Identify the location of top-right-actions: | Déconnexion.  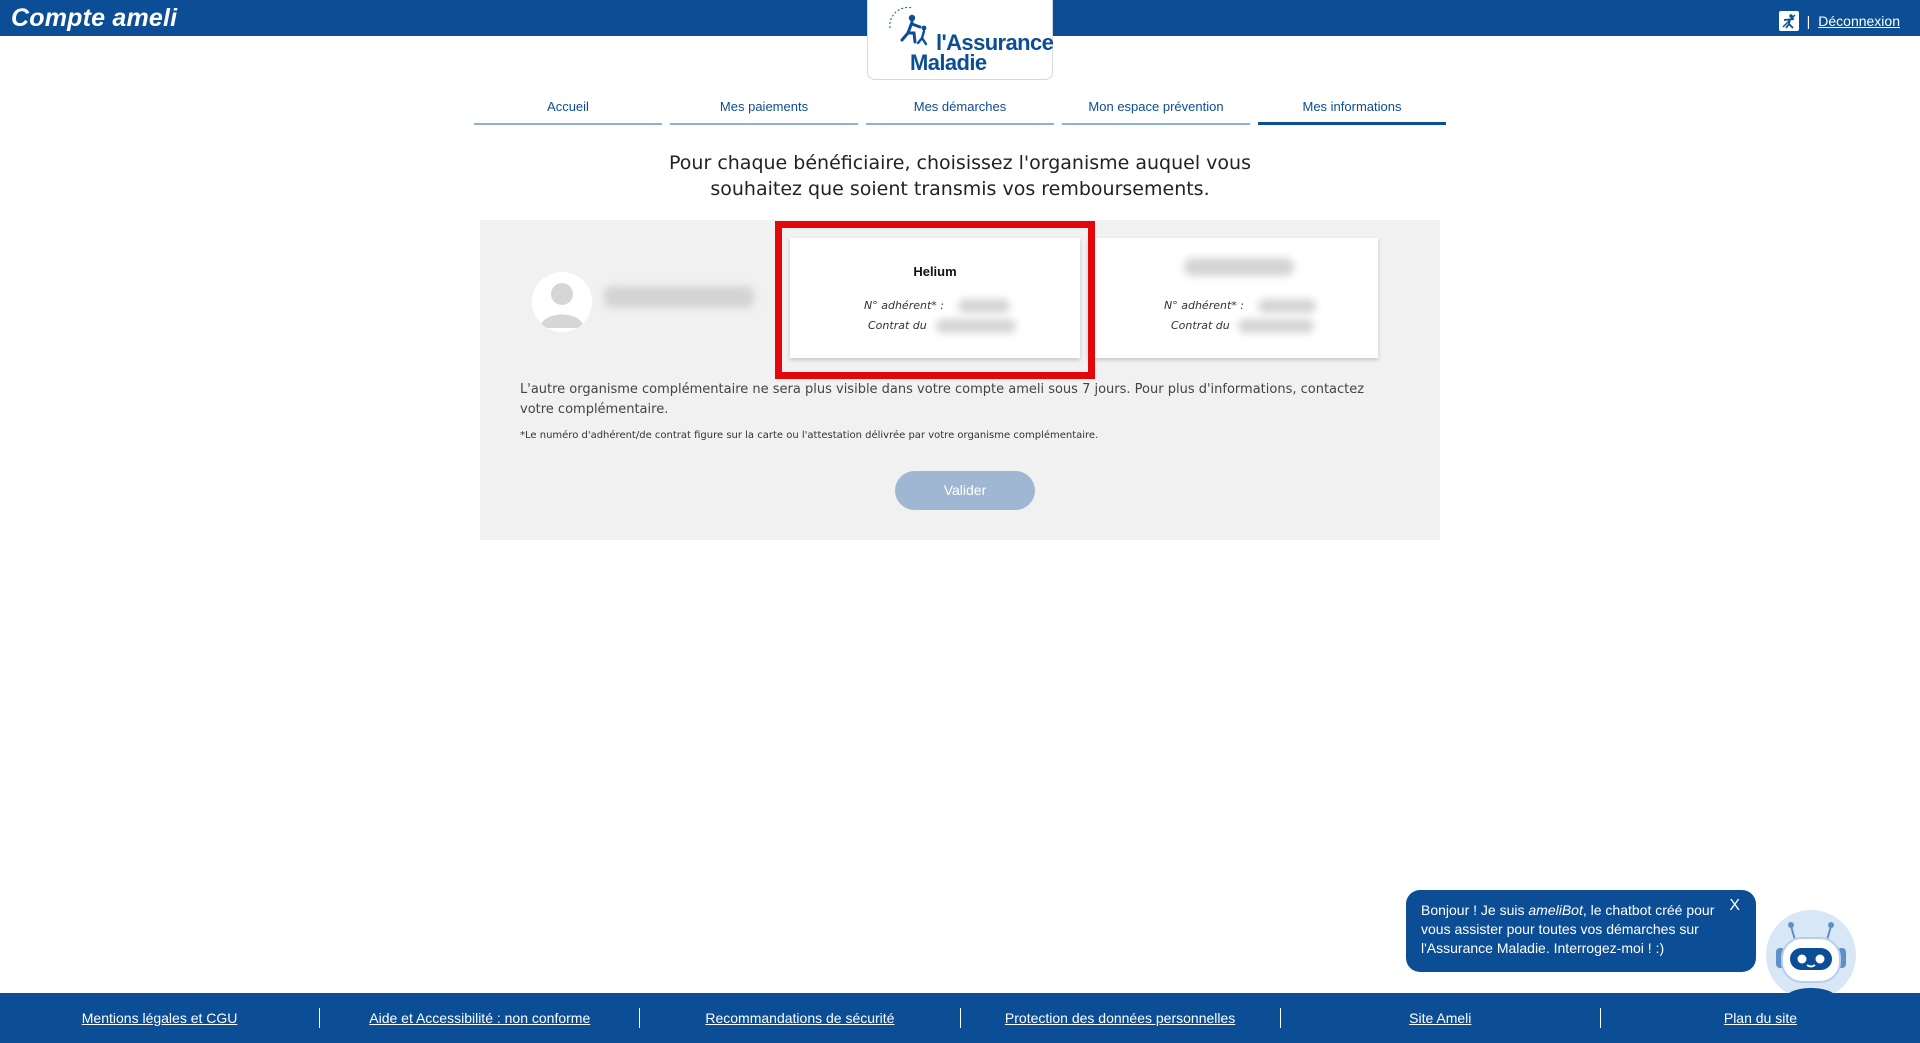
(1839, 21).